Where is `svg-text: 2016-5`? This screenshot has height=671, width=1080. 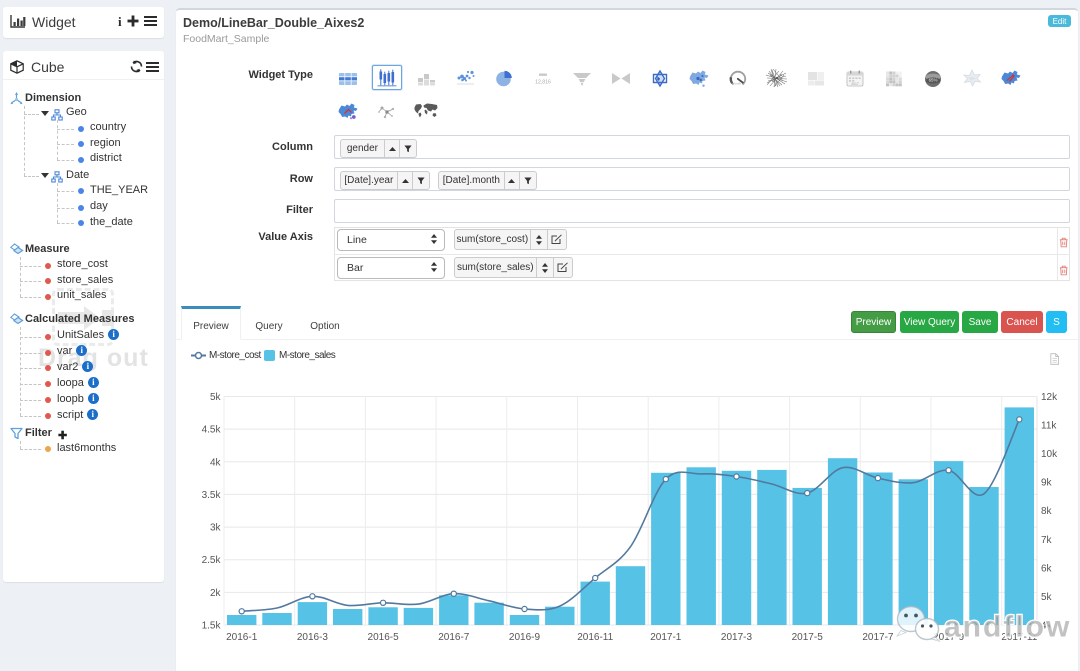 svg-text: 2016-5 is located at coordinates (384, 637).